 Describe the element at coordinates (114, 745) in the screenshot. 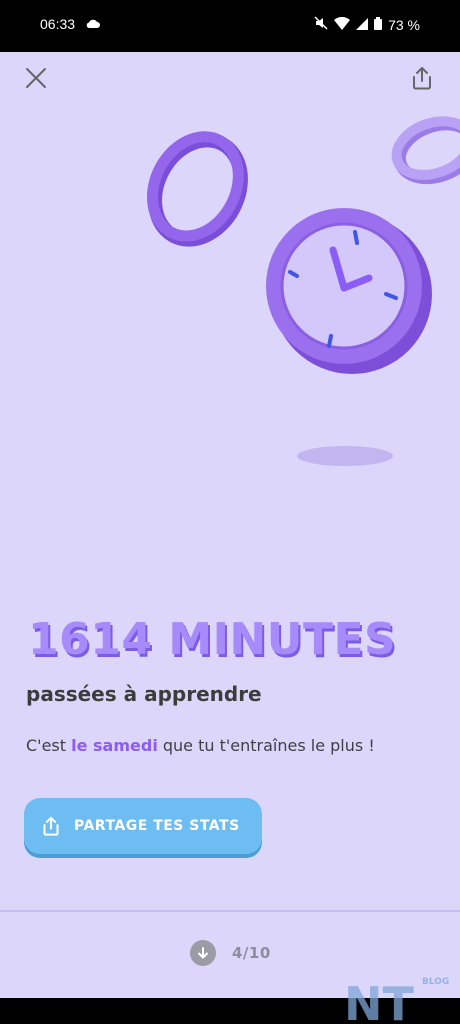

I see `desc-highlight: le samedi` at that location.